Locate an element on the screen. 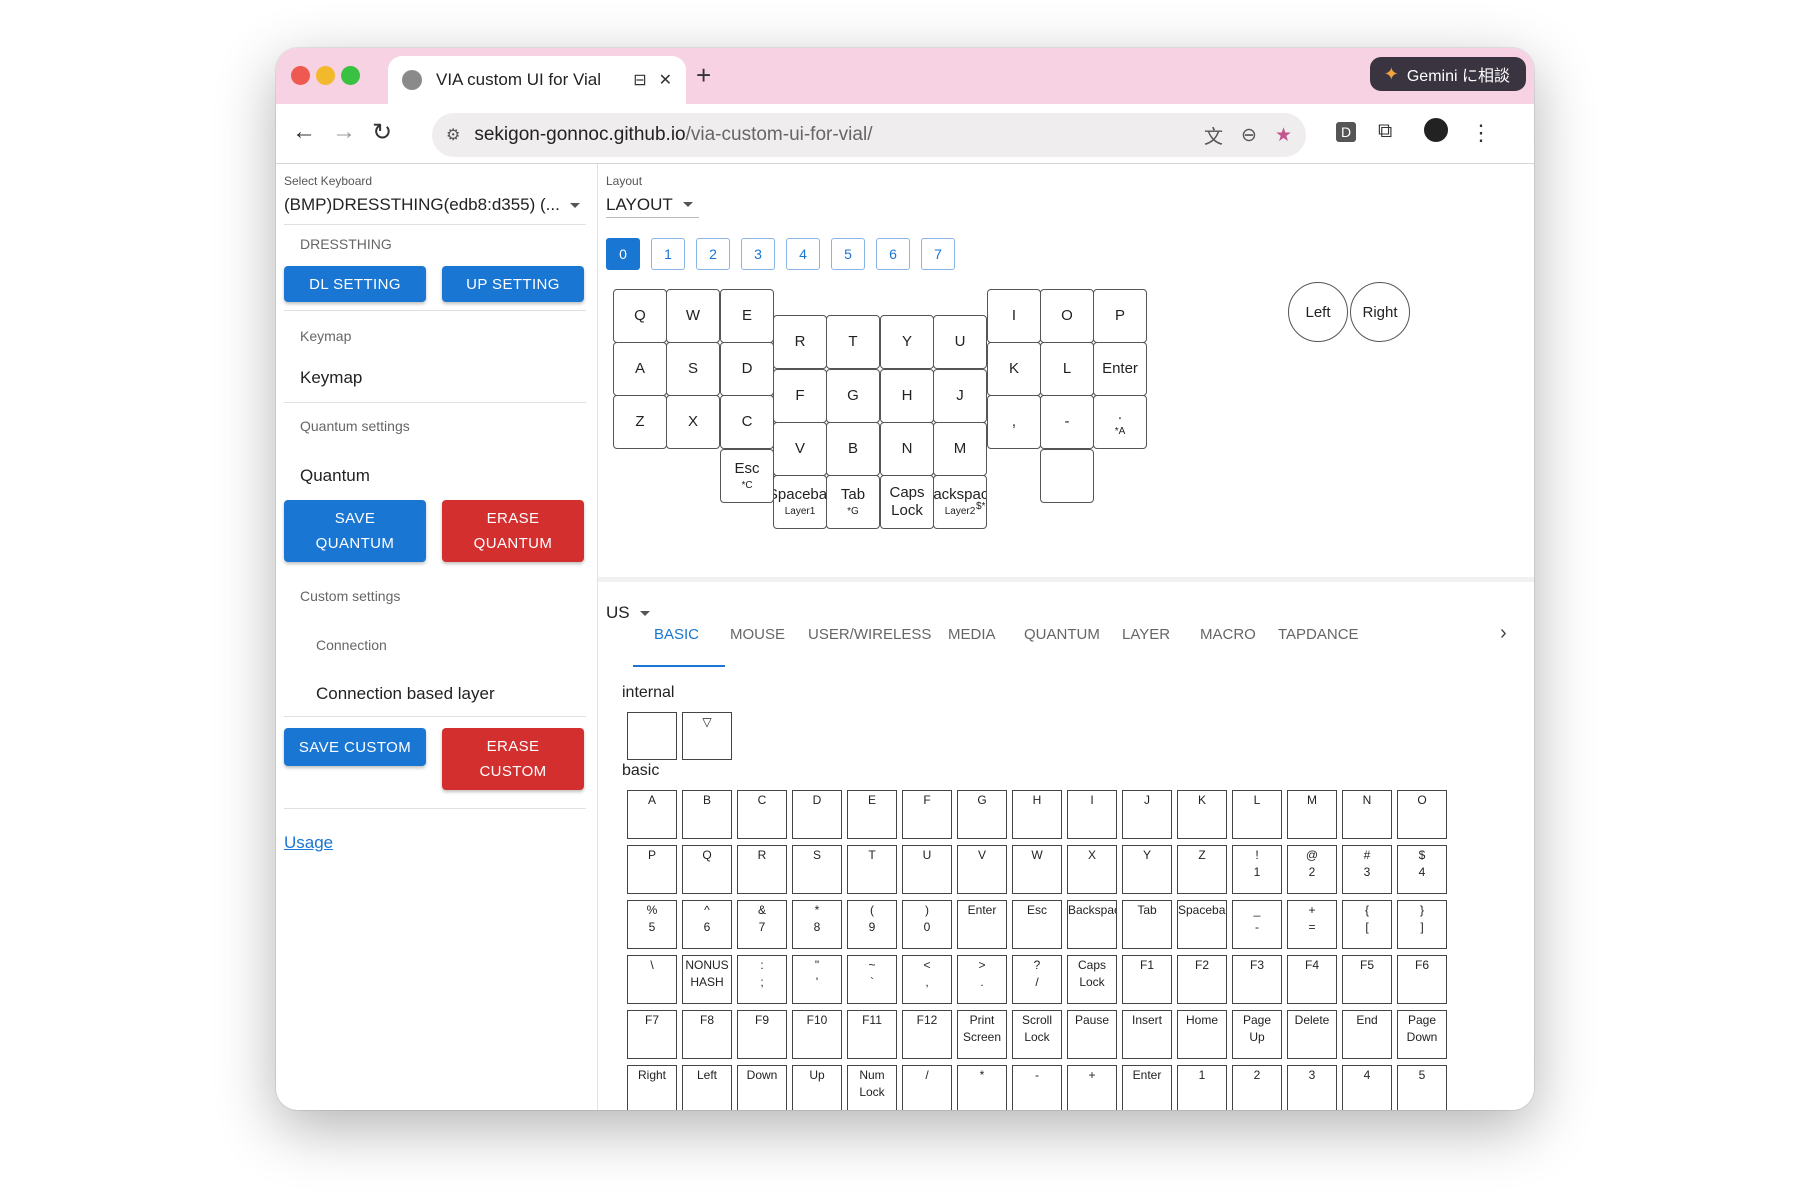  basic-keycode: $ 4 is located at coordinates (1422, 869).